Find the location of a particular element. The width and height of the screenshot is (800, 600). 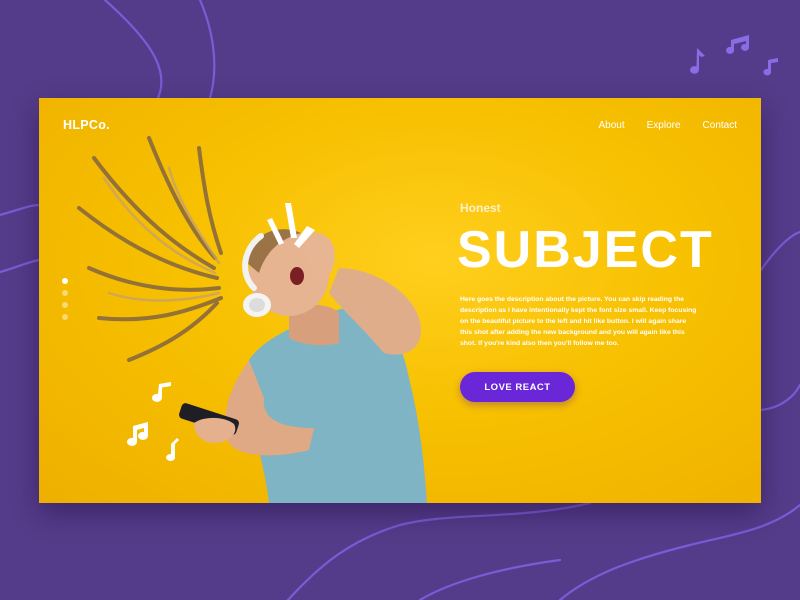

slide-indicator is located at coordinates (65, 302).